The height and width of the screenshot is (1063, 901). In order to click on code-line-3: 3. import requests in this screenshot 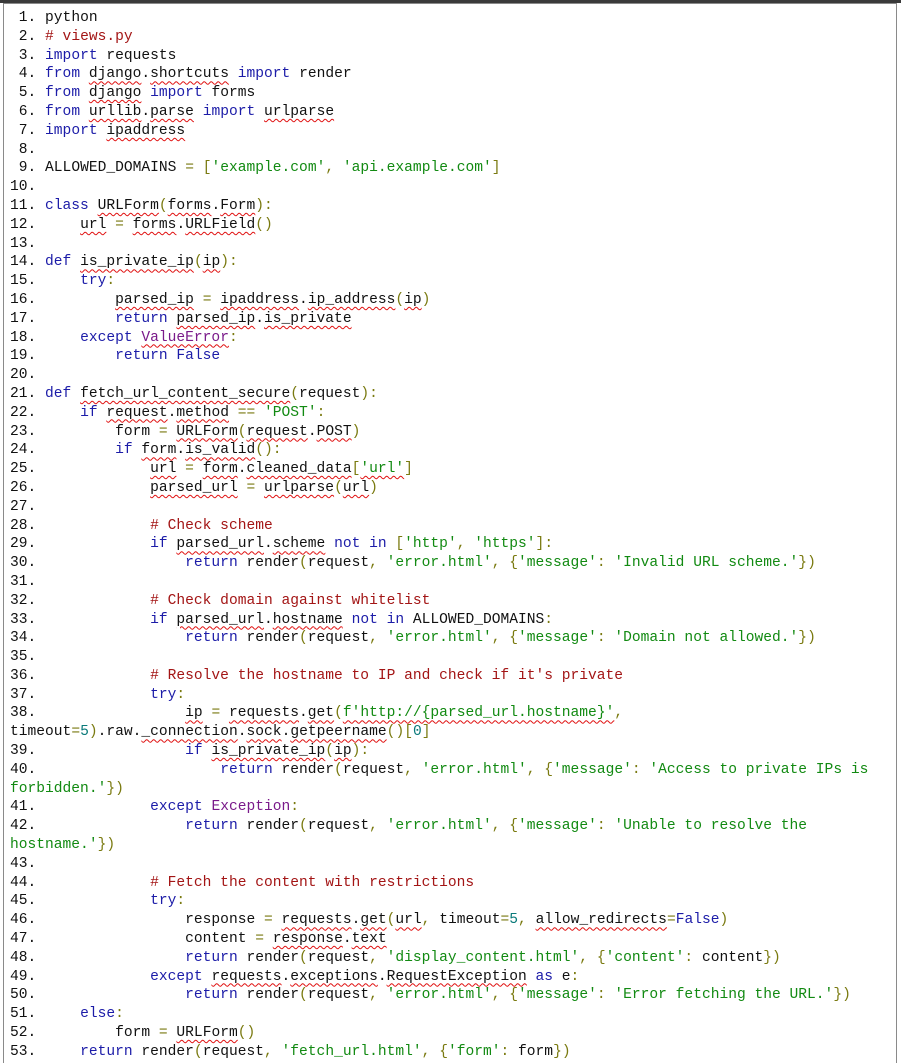, I will do `click(453, 56)`.